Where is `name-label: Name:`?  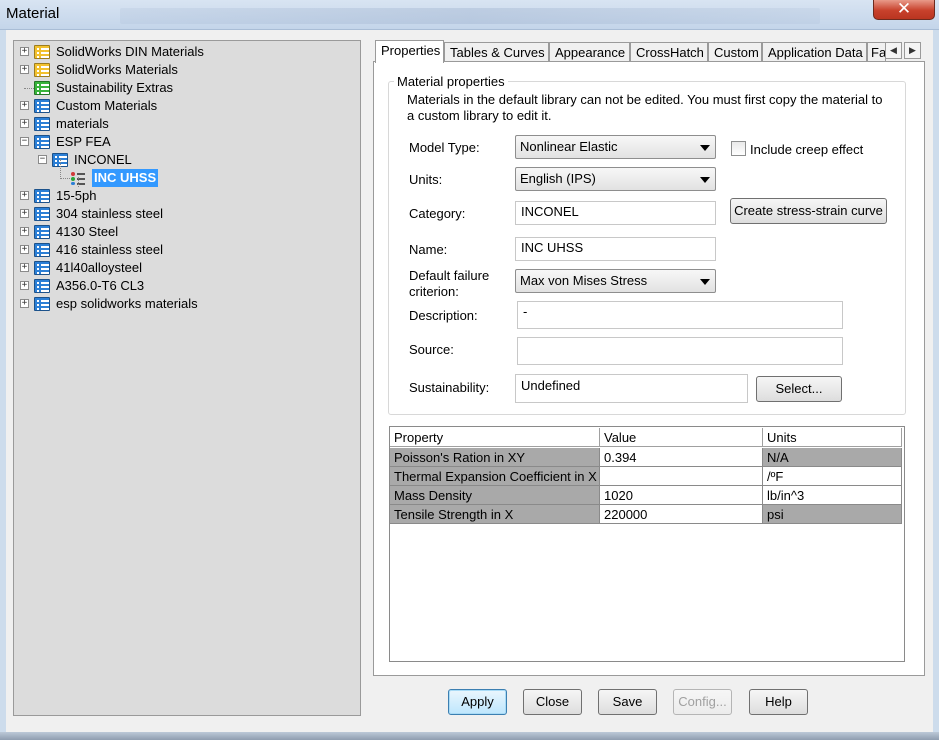 name-label: Name: is located at coordinates (428, 249).